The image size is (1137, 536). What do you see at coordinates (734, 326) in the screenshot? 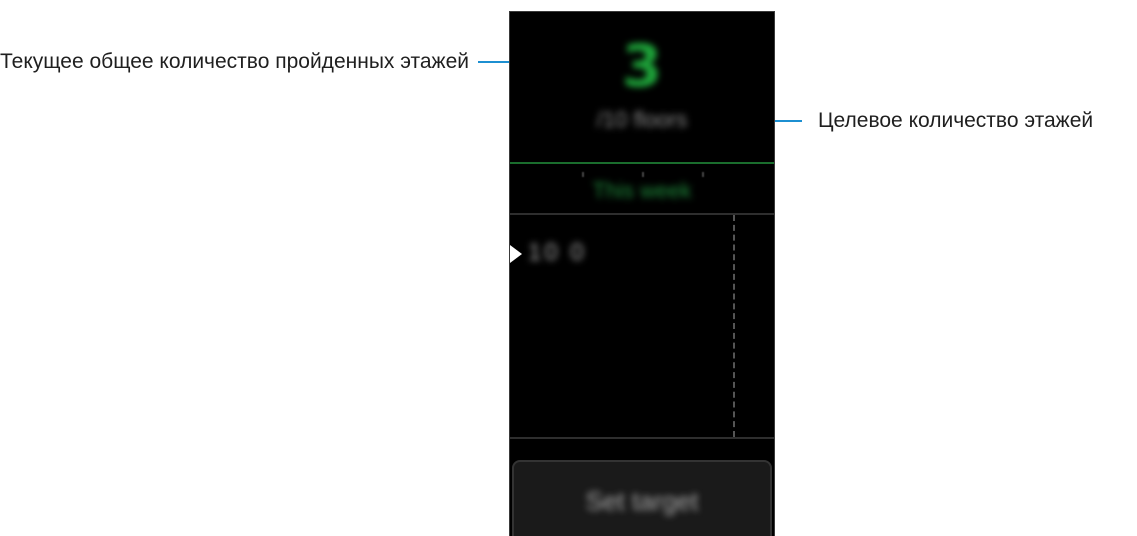
I see `target-dashed-line` at bounding box center [734, 326].